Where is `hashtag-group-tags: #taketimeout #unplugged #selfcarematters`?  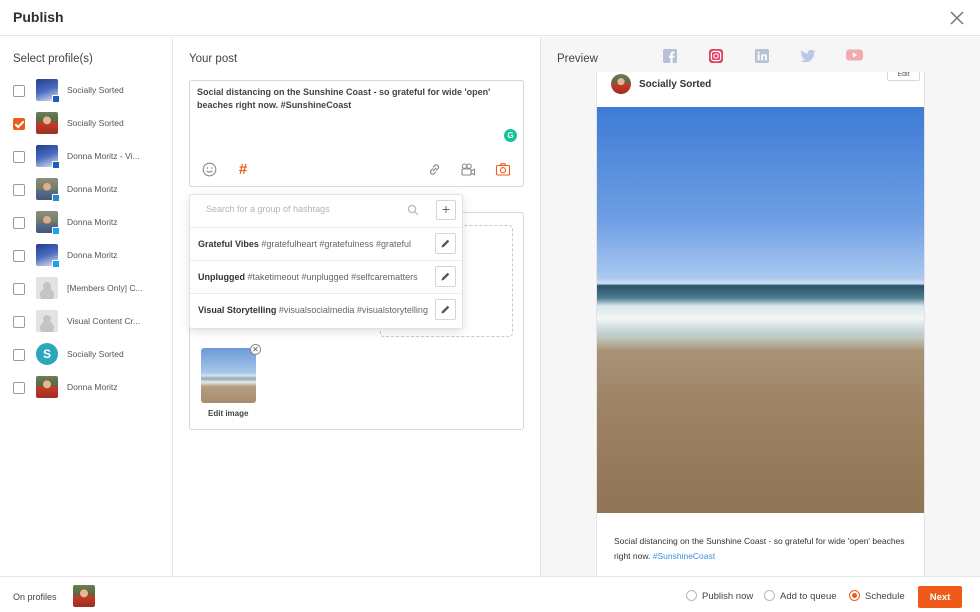
hashtag-group-tags: #taketimeout #unplugged #selfcarematters is located at coordinates (332, 277).